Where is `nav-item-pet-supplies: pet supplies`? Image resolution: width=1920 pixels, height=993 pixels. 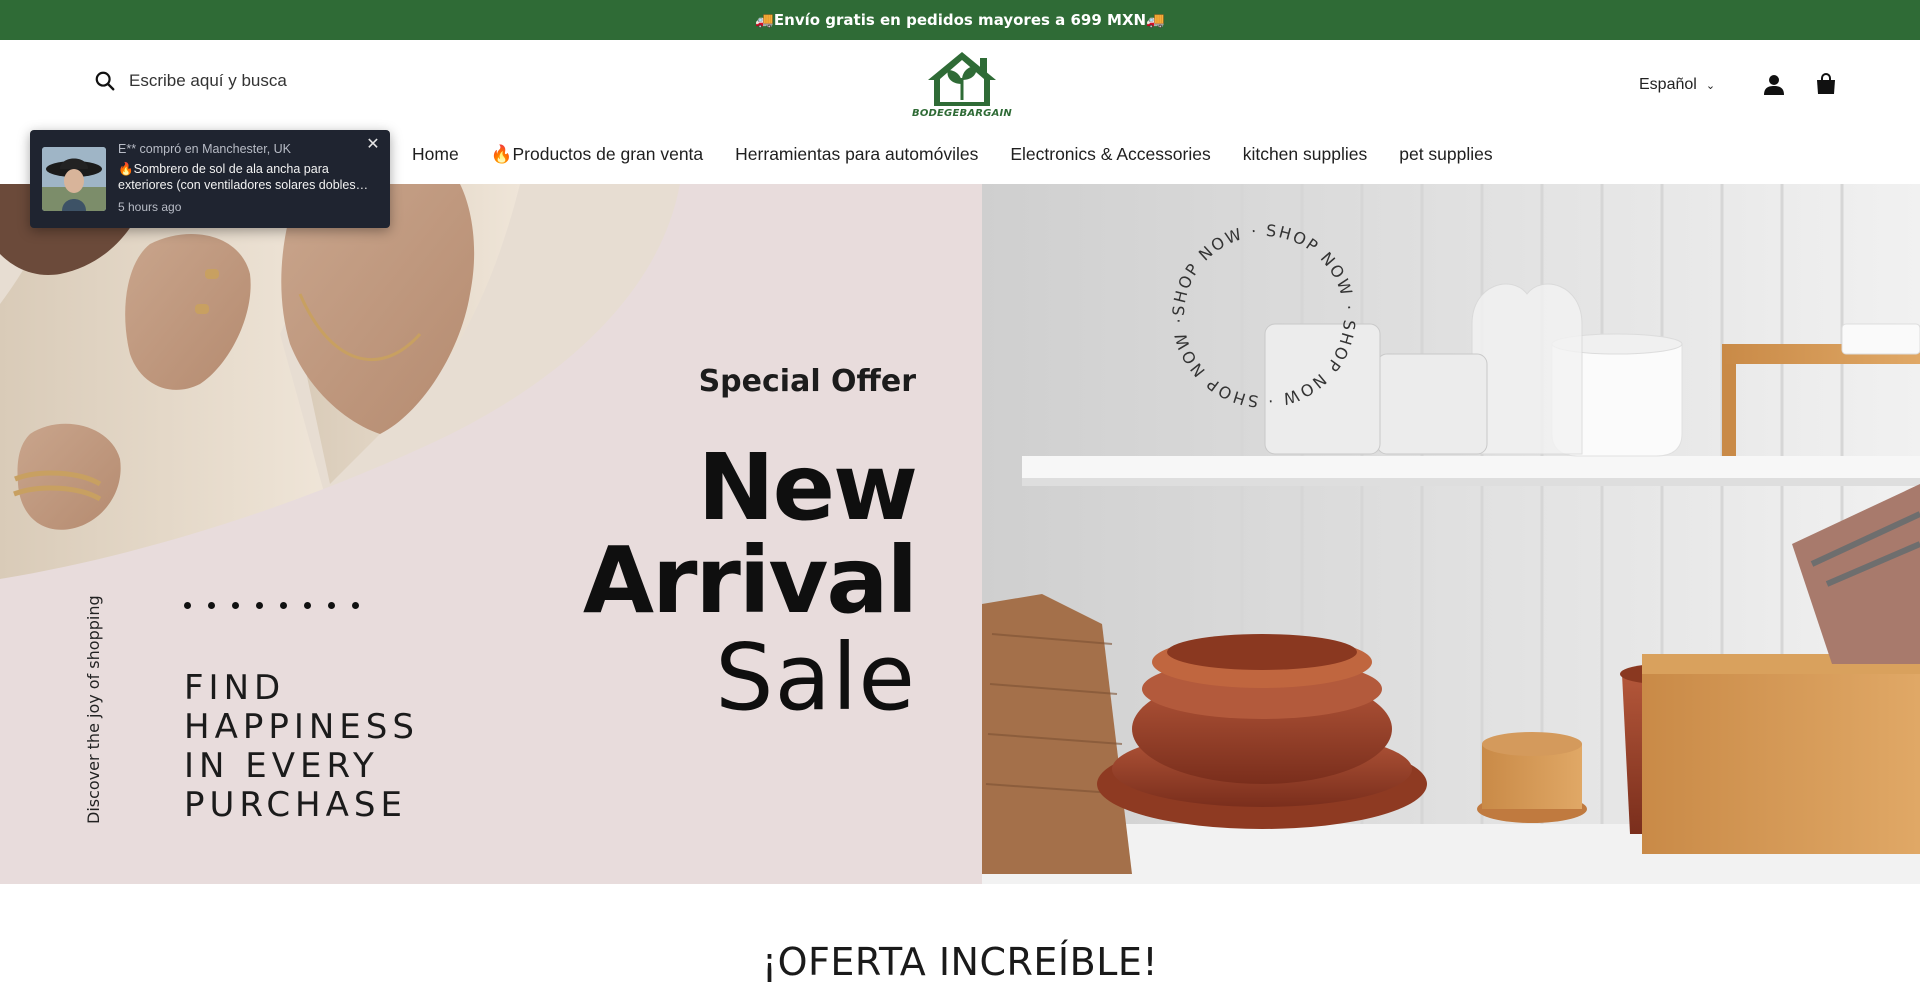
nav-item-pet-supplies: pet supplies is located at coordinates (1445, 156).